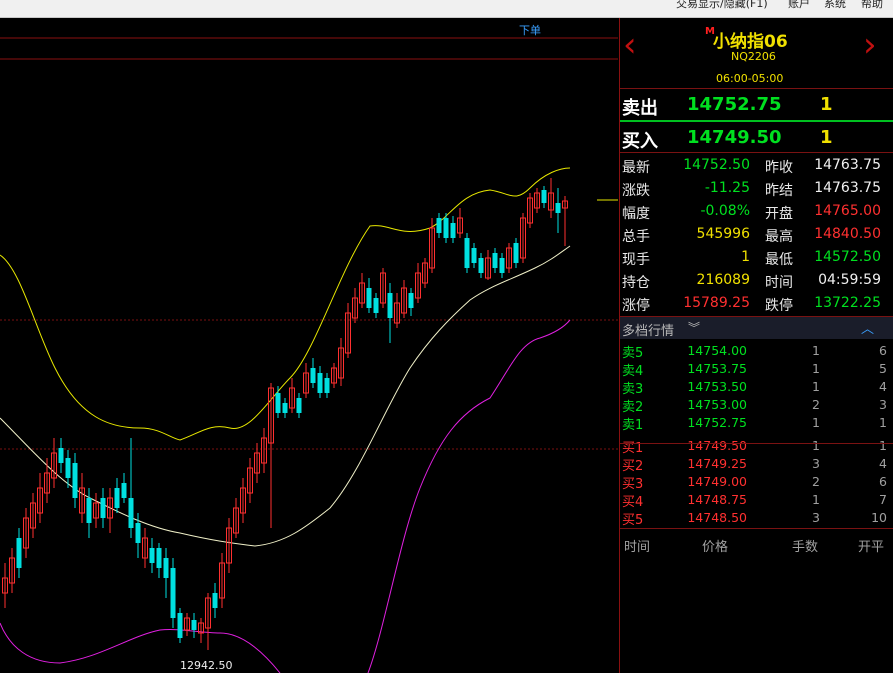  I want to click on low-price-annotation: 12942.50, so click(206, 665).